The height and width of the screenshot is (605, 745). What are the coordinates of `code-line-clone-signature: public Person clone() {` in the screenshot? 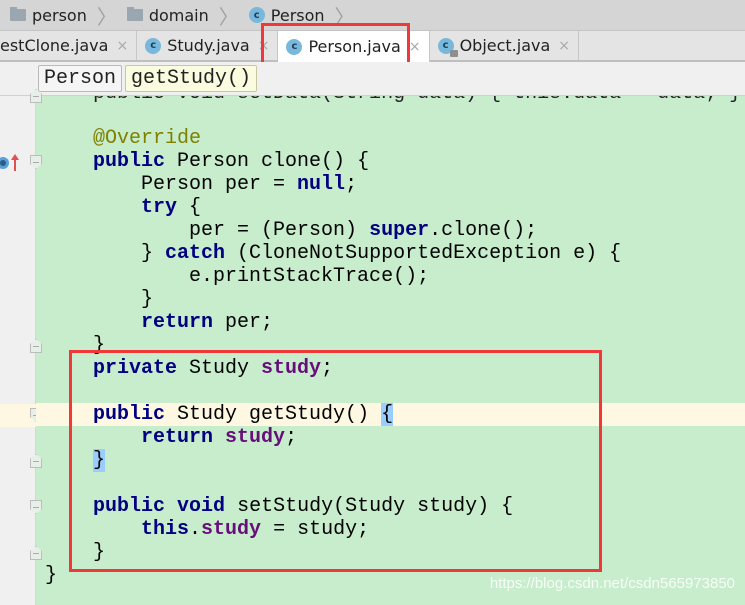 It's located at (231, 161).